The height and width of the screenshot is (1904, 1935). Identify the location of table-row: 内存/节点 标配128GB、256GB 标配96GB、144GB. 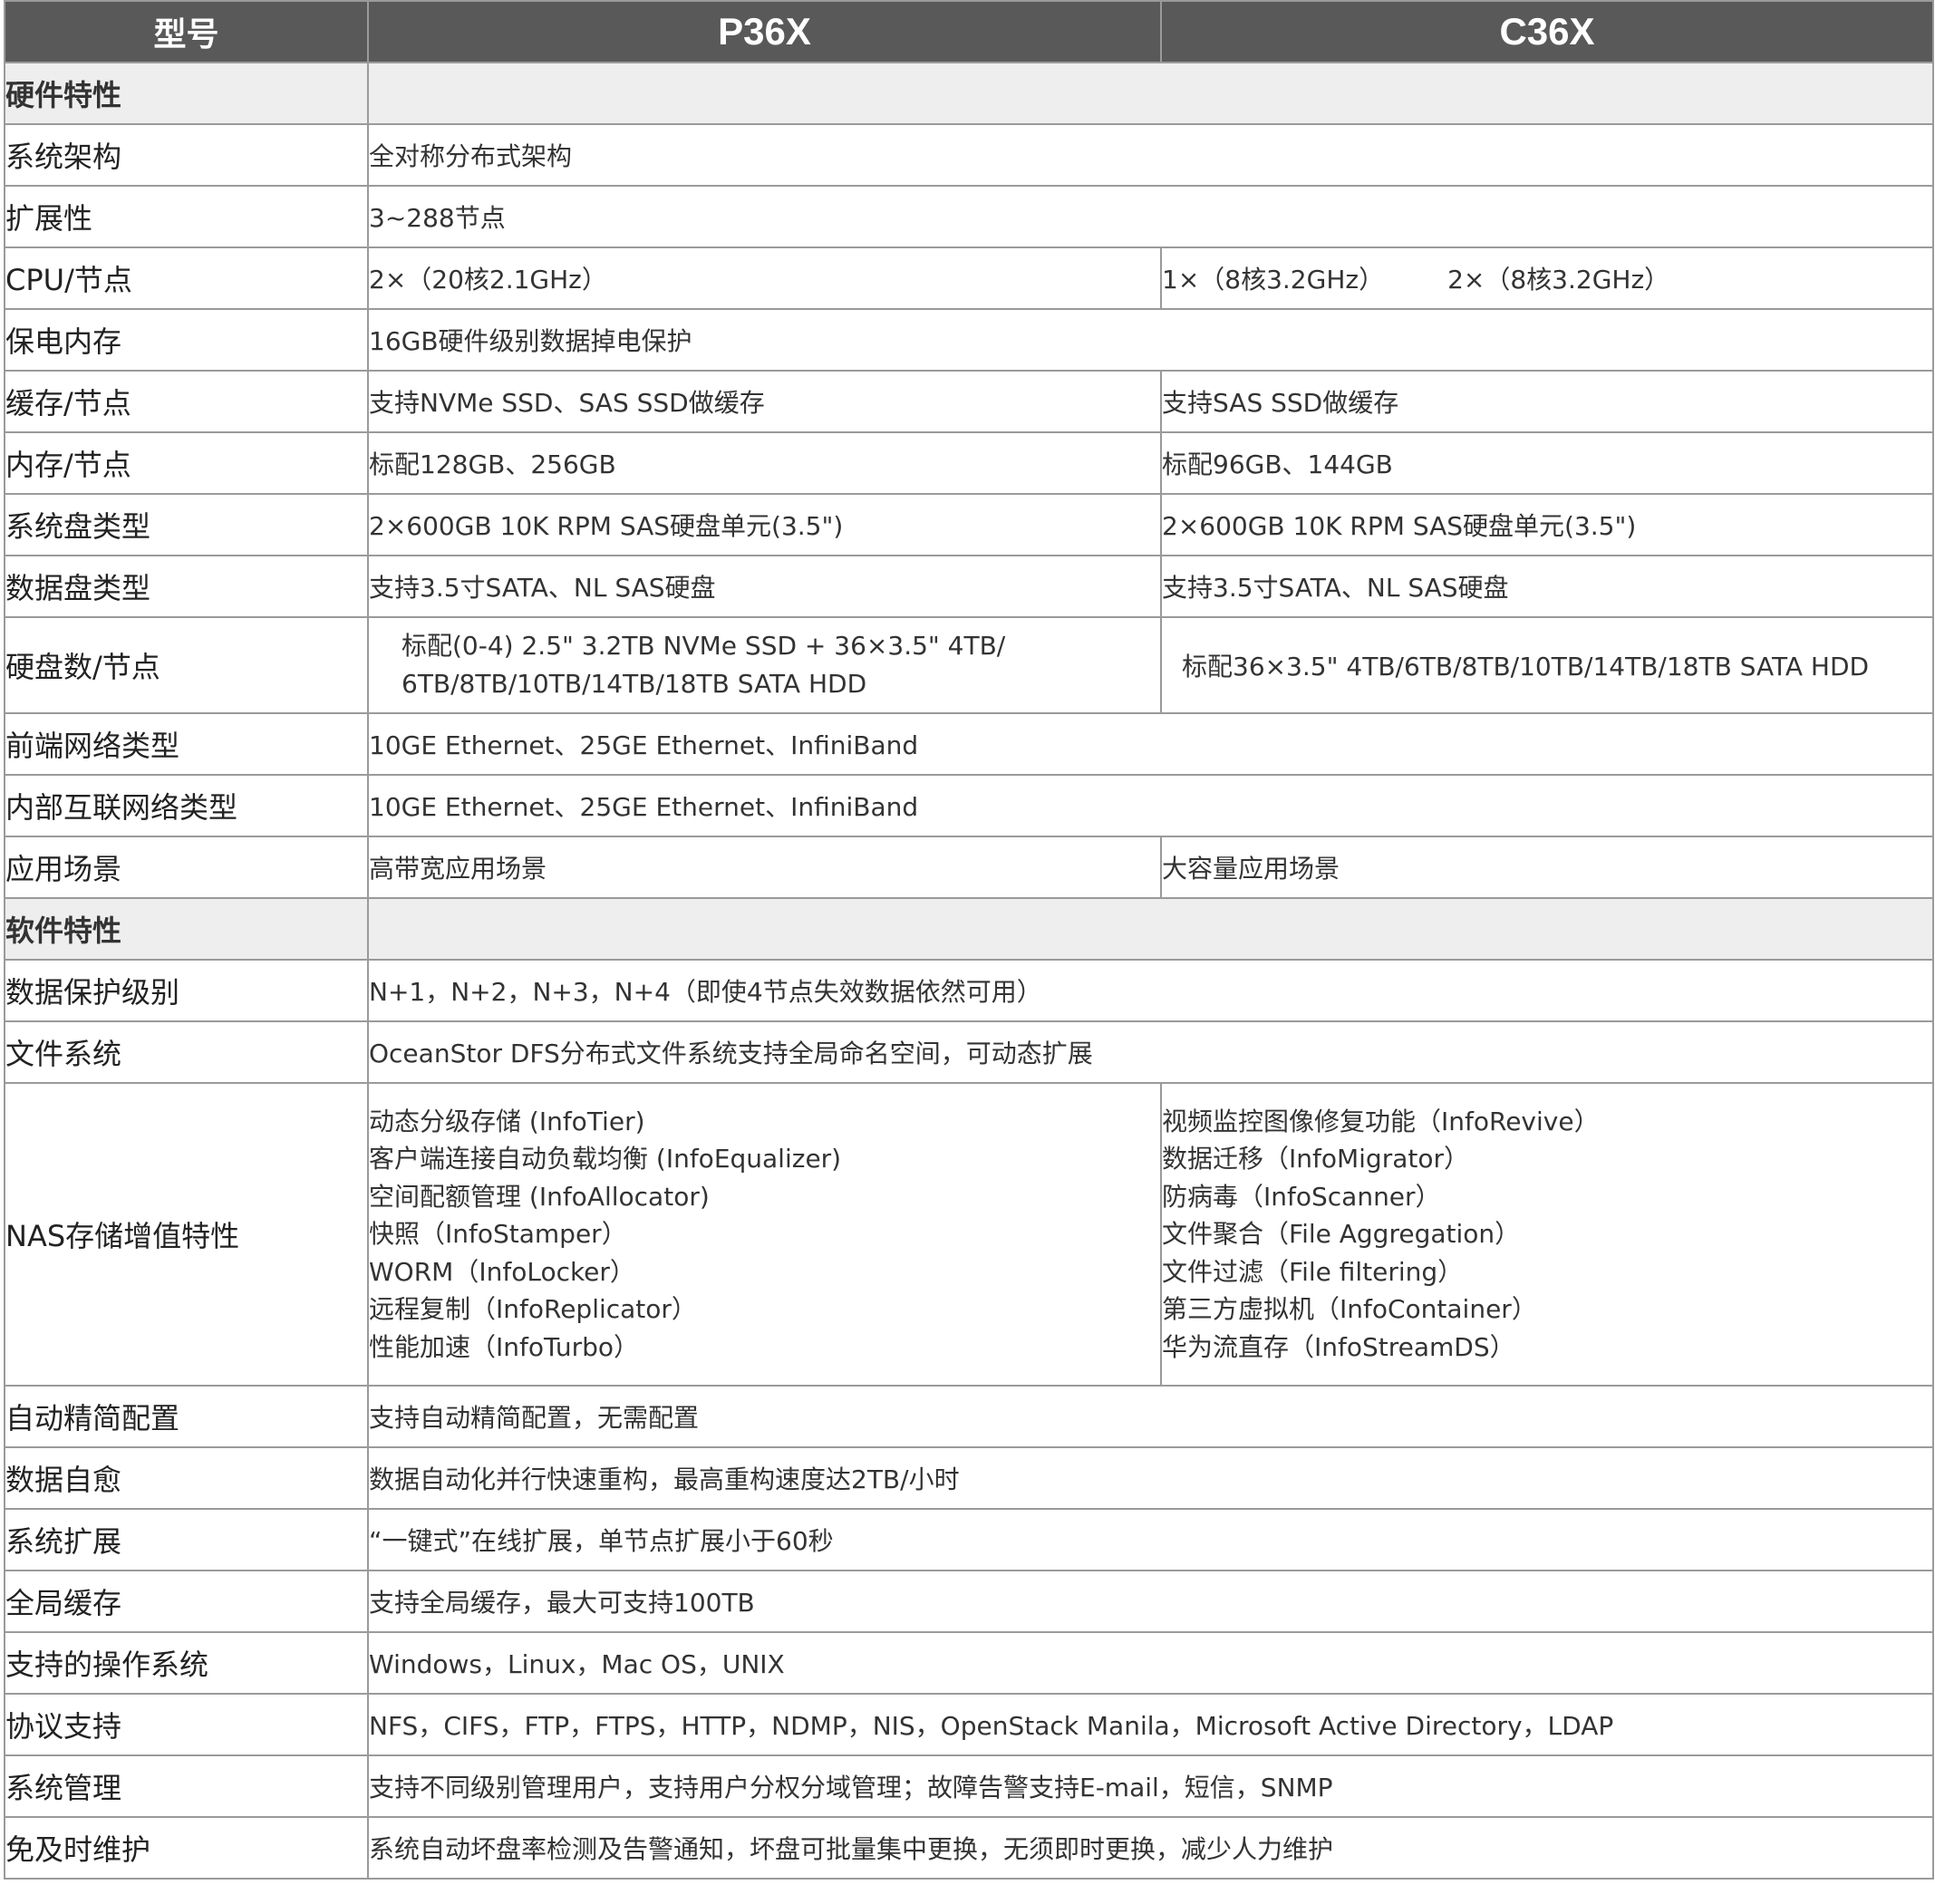
(969, 463).